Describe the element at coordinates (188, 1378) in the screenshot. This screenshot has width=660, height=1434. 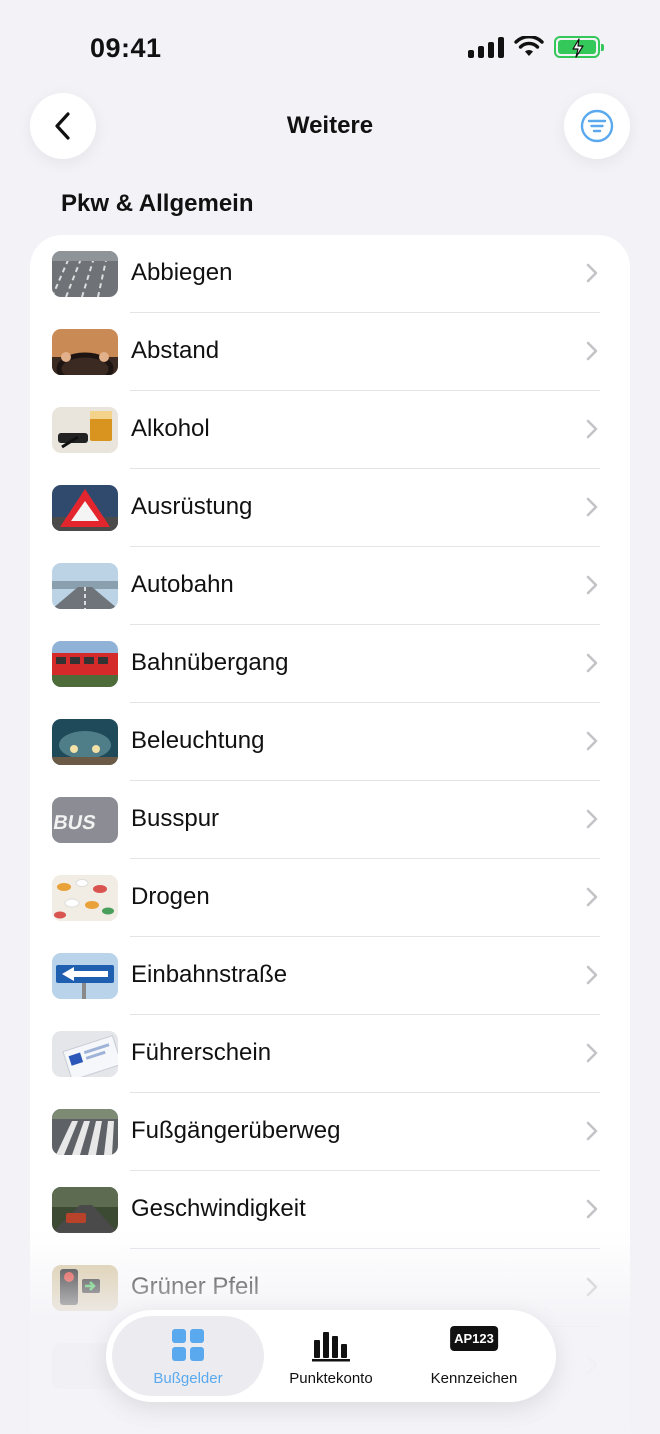
I see `tab-label: Bußgelder` at that location.